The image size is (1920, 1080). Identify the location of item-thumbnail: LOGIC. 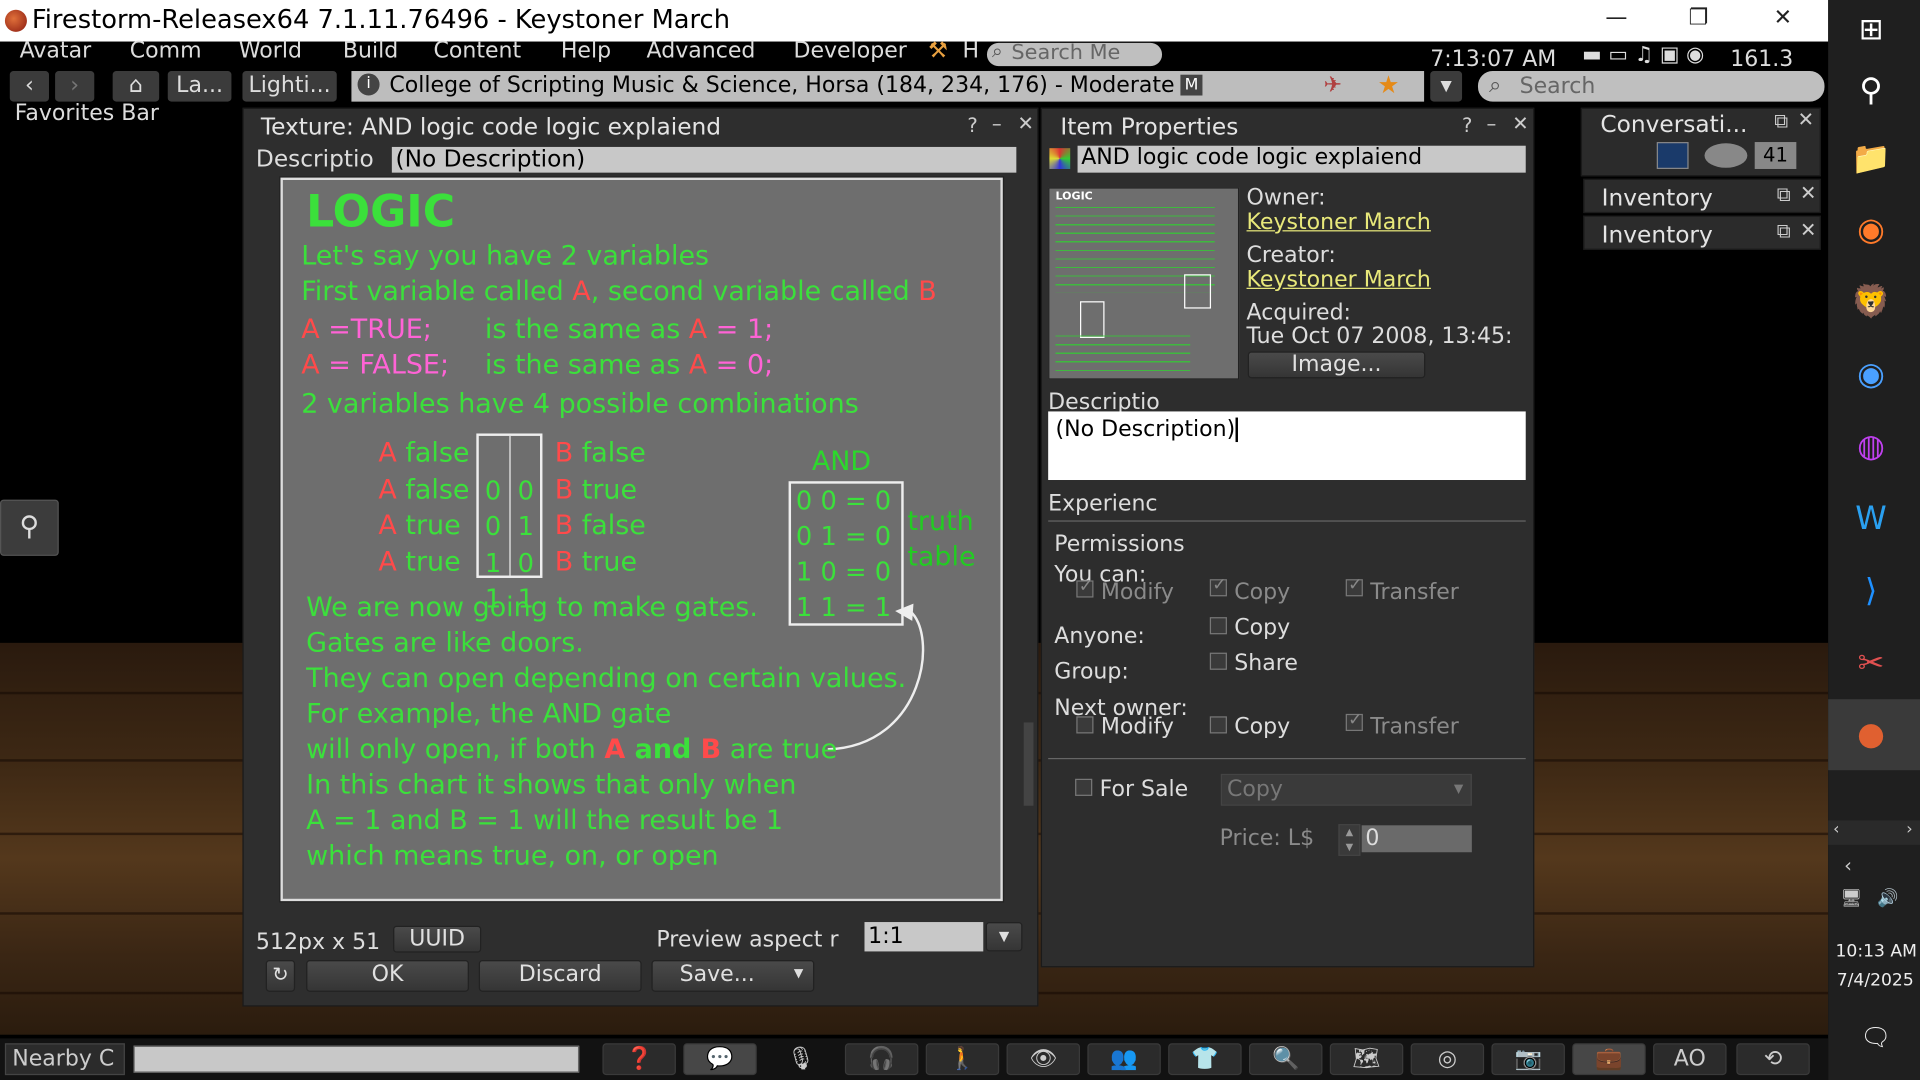
(1144, 283).